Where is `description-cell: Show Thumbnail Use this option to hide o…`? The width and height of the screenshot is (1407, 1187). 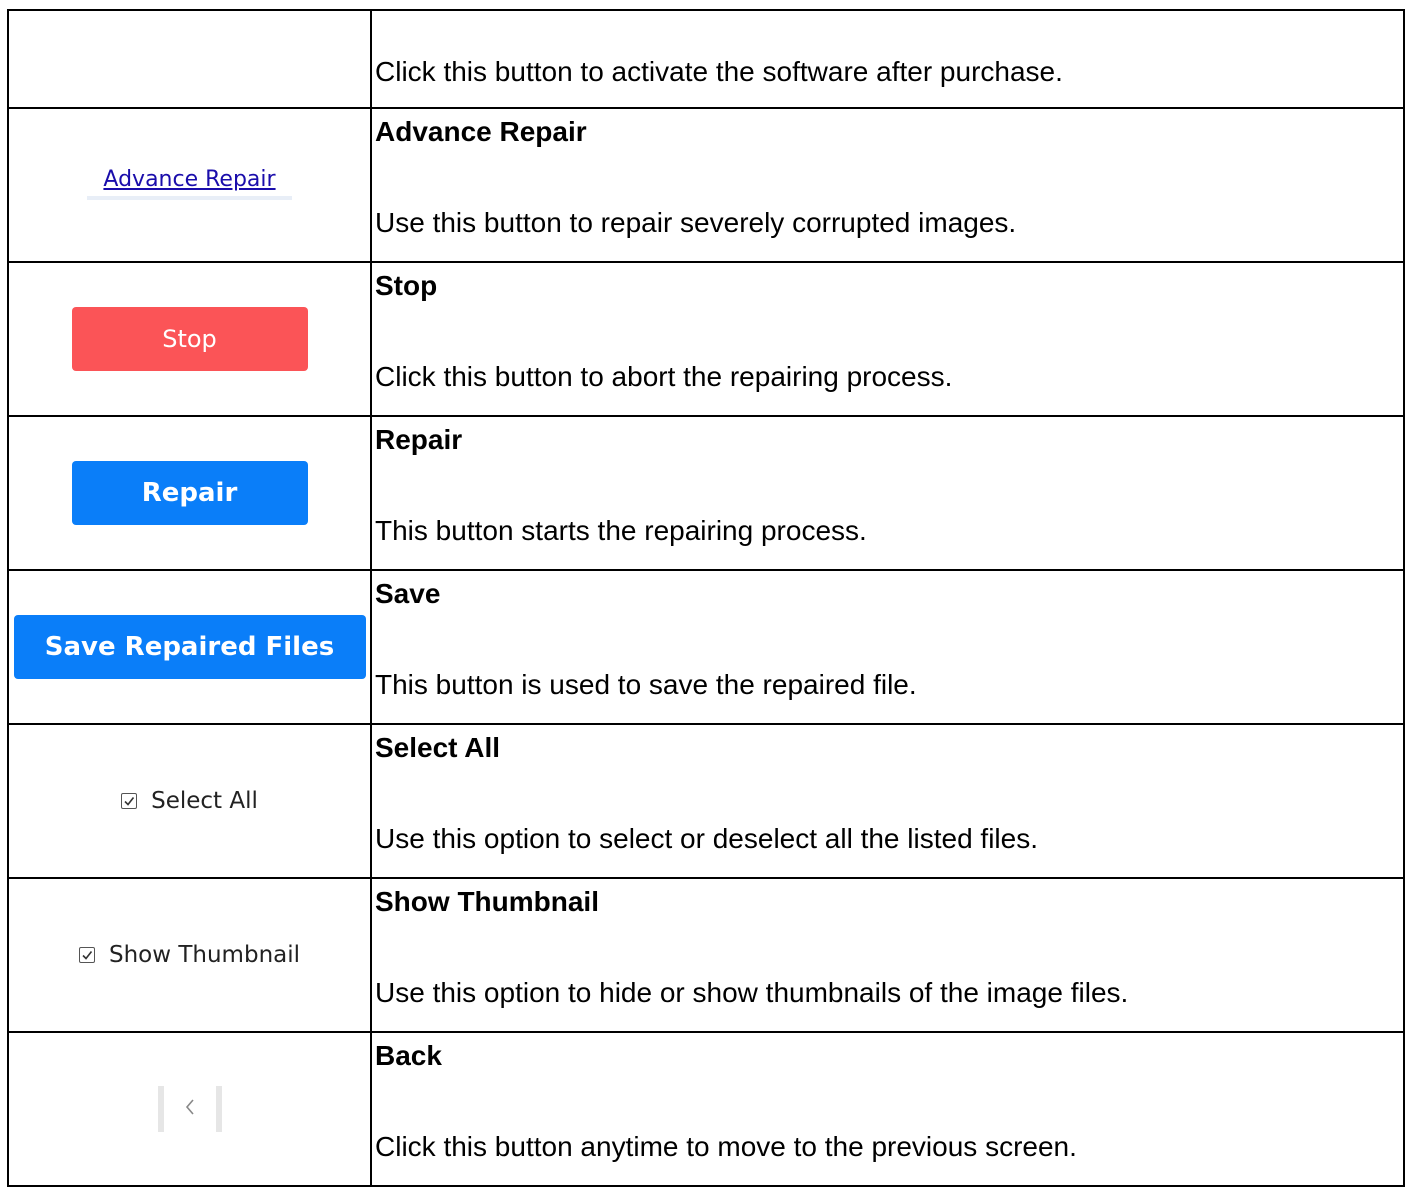
description-cell: Show Thumbnail Use this option to hide o… is located at coordinates (887, 955).